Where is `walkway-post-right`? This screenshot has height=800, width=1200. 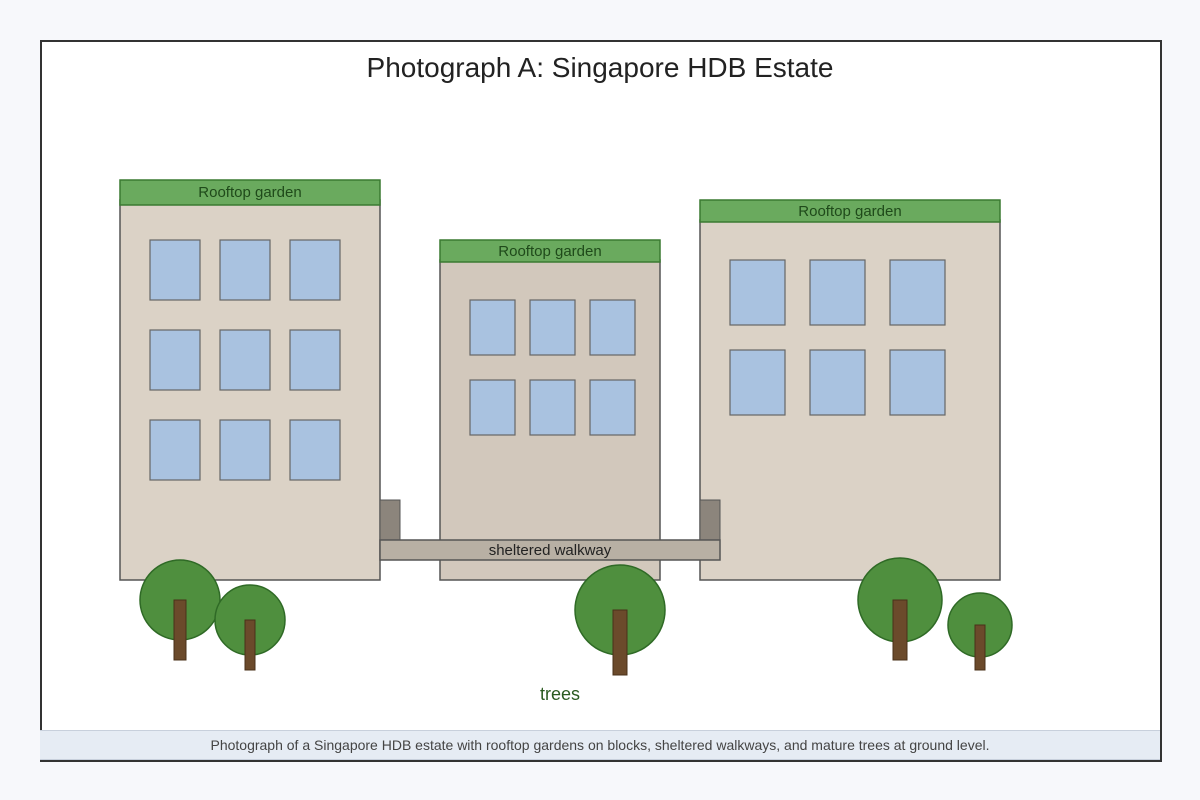
walkway-post-right is located at coordinates (710, 520).